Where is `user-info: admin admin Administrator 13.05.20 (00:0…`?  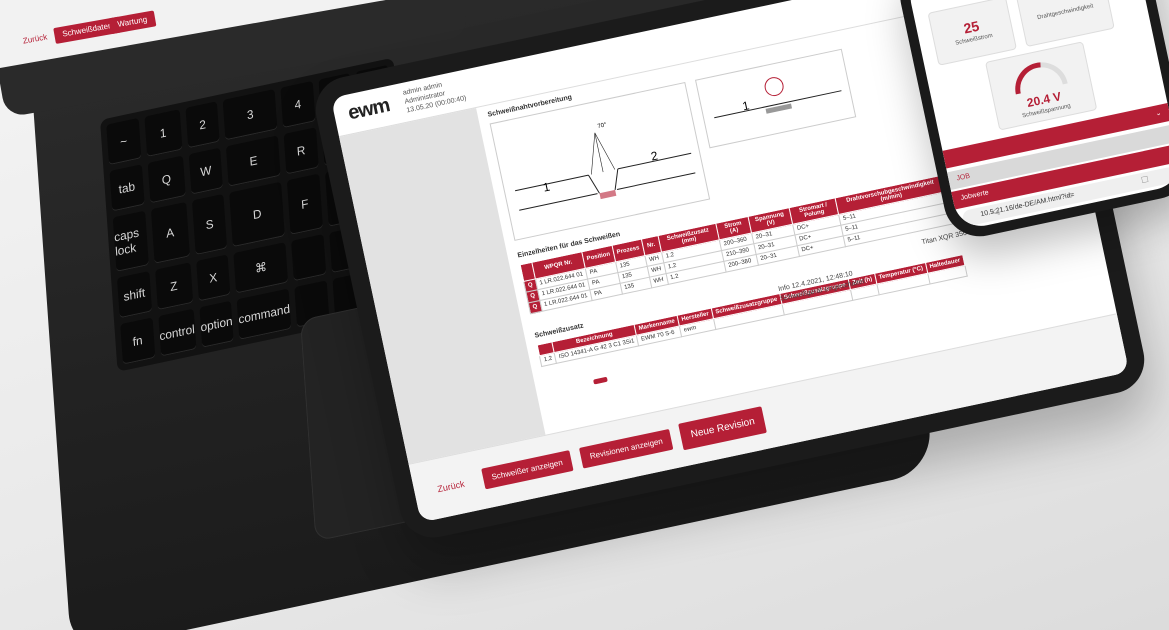
user-info: admin admin Administrator 13.05.20 (00:0… is located at coordinates (434, 95).